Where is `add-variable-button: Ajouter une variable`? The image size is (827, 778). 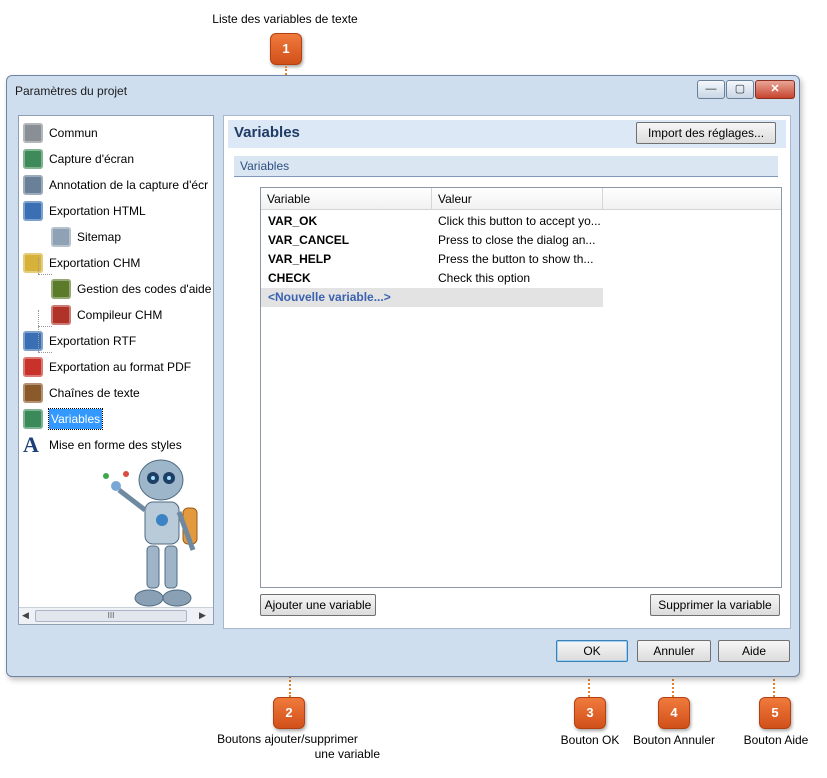
add-variable-button: Ajouter une variable is located at coordinates (318, 605).